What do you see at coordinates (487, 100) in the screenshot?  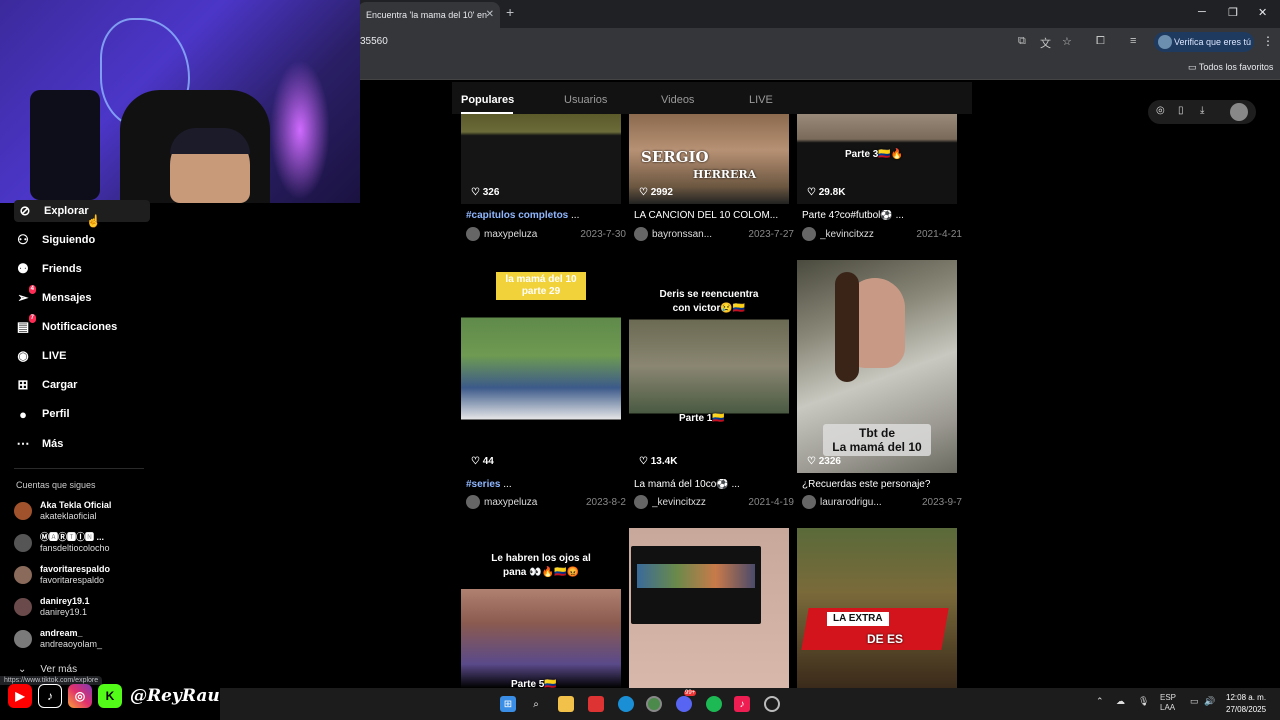 I see `tab-populares: Populares` at bounding box center [487, 100].